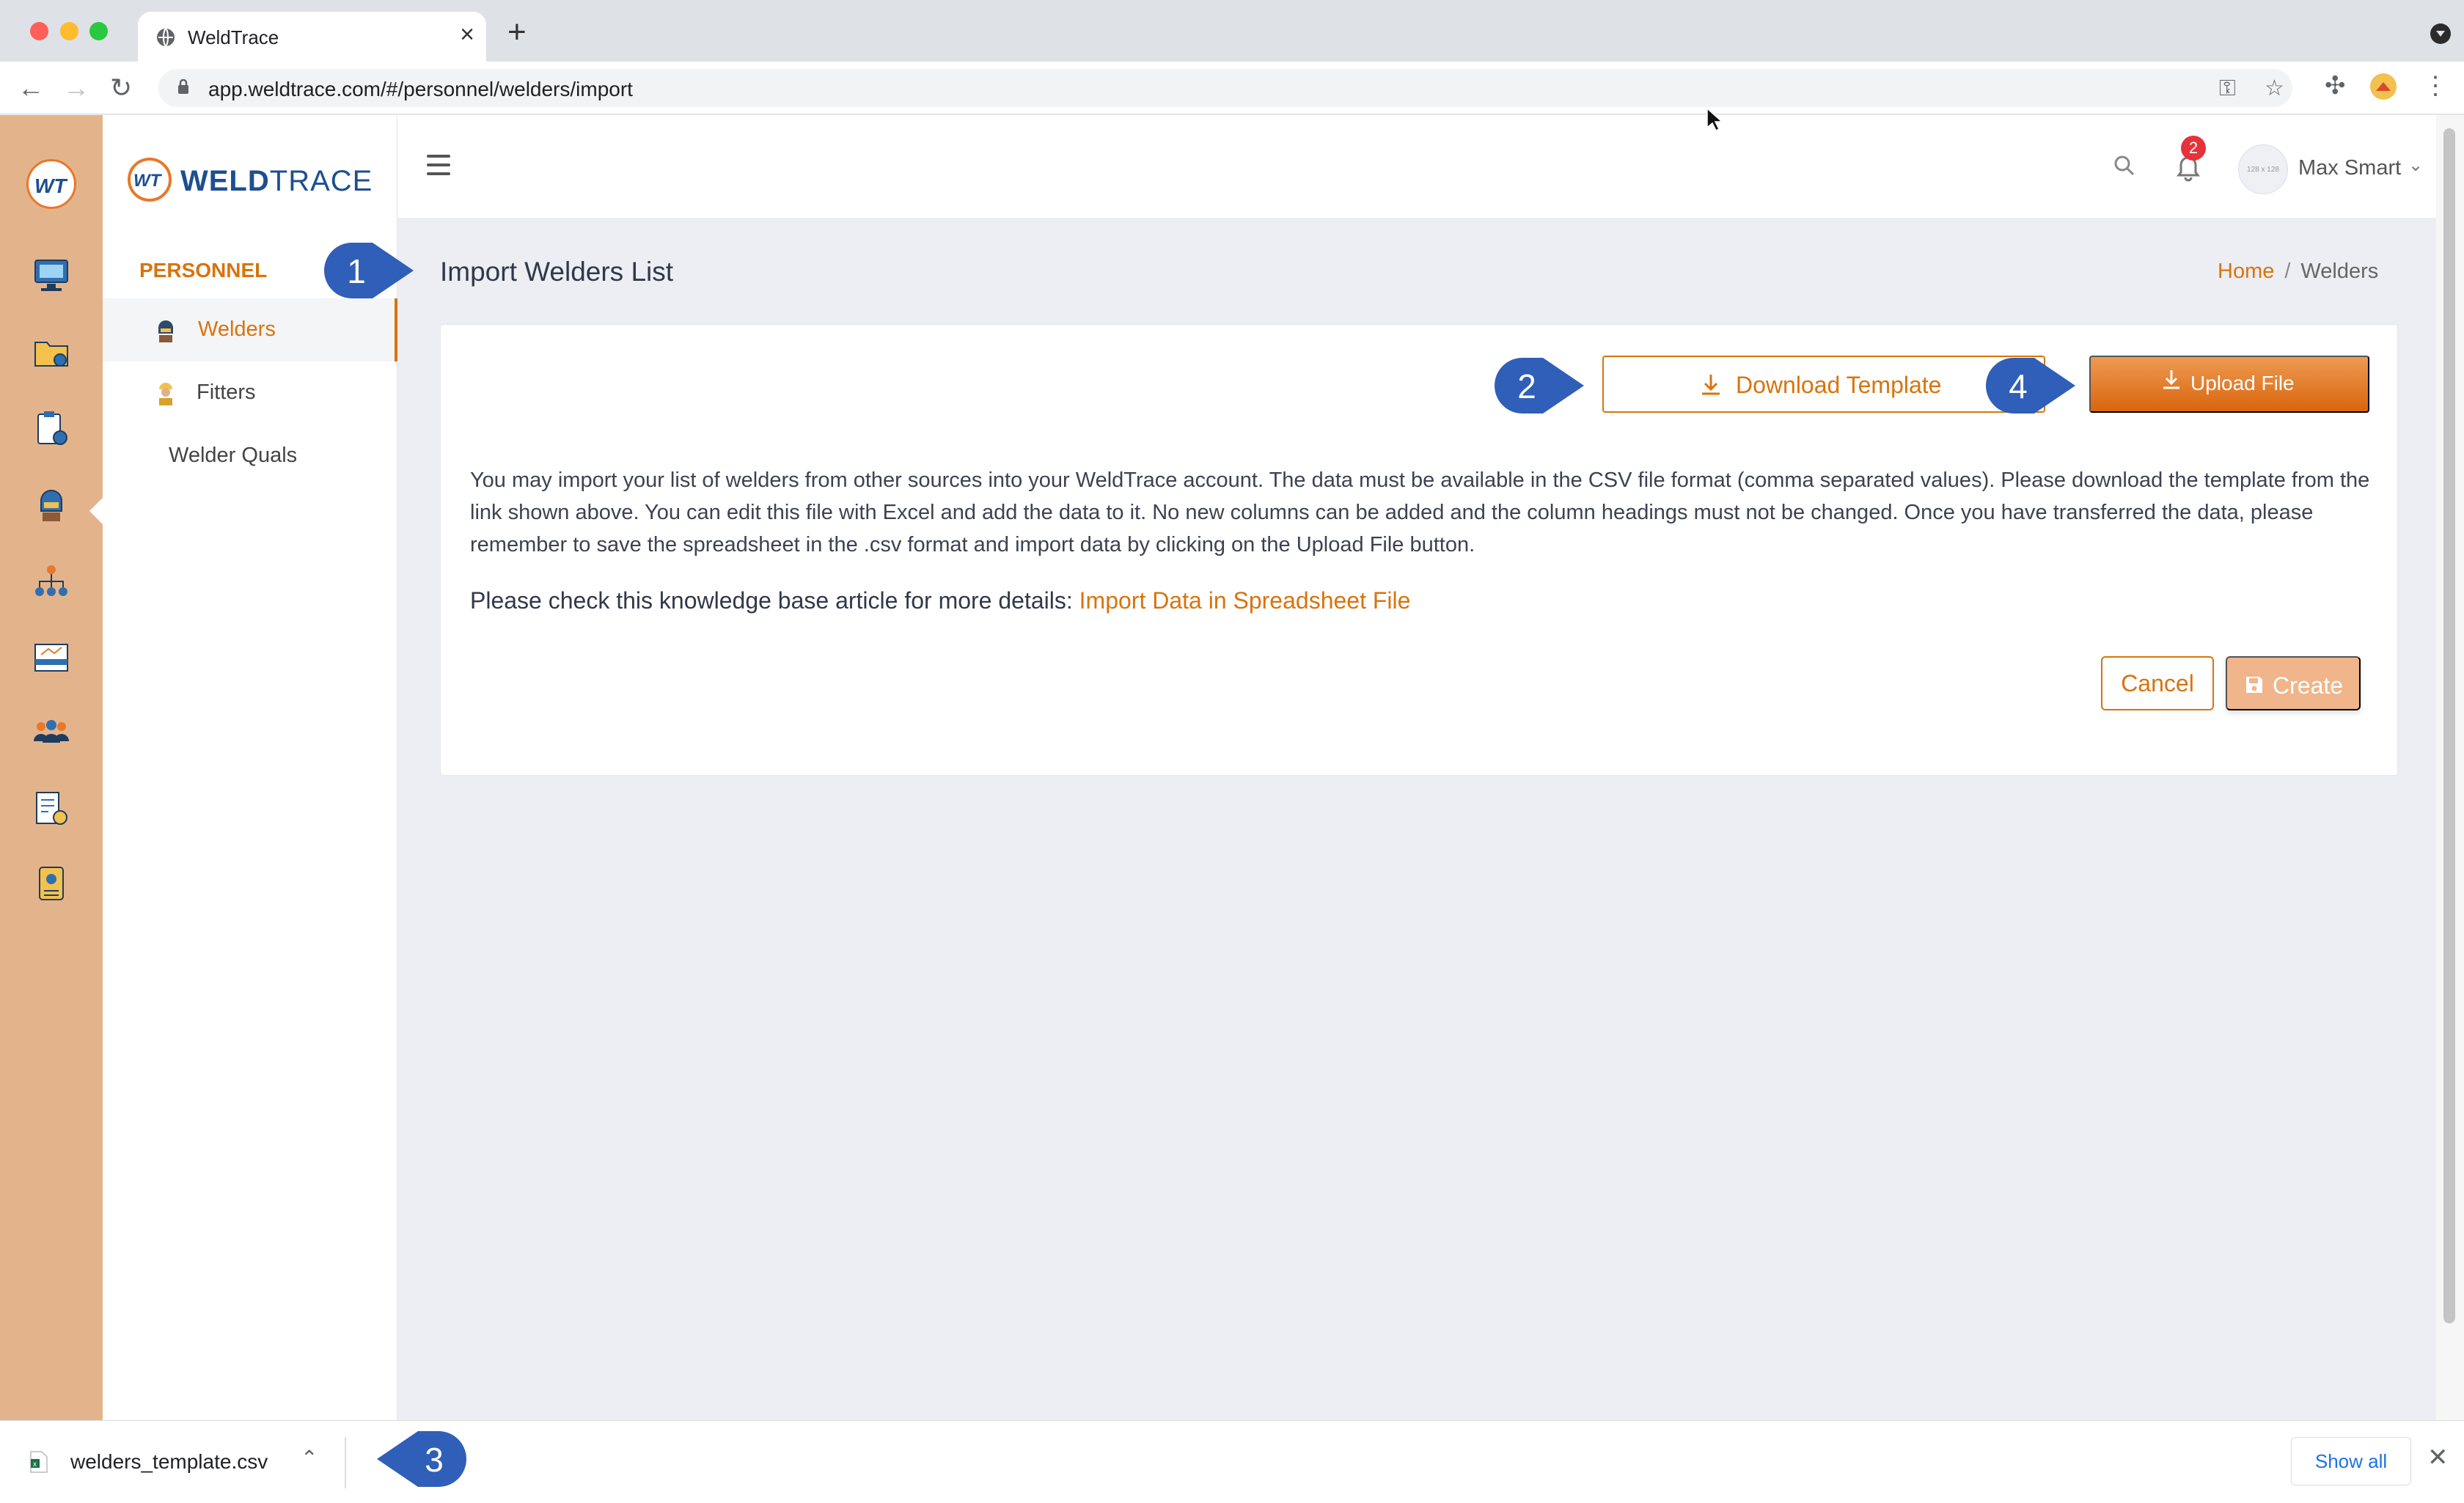  Describe the element at coordinates (557, 272) in the screenshot. I see `page-title: Import Welders List` at that location.